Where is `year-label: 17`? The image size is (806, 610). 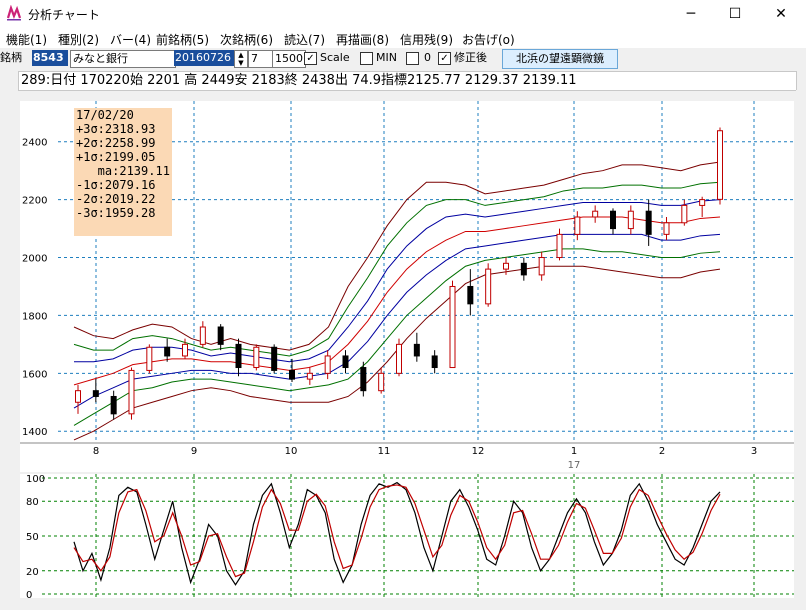 year-label: 17 is located at coordinates (574, 465).